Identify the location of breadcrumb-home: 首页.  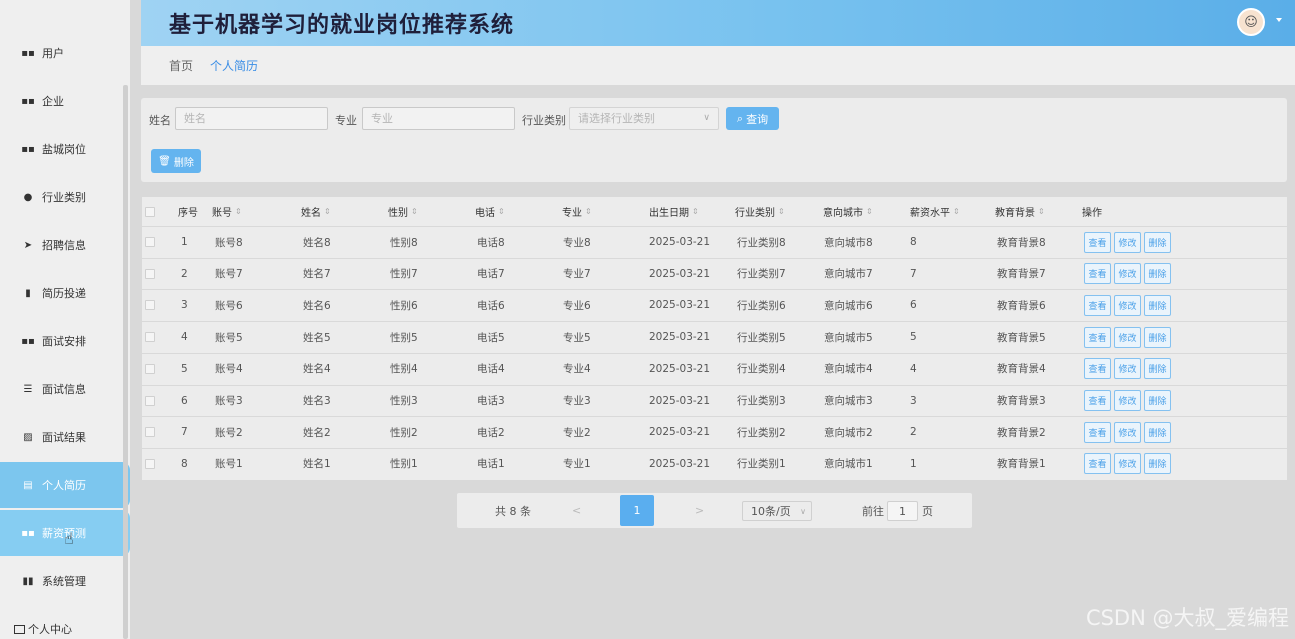
(181, 65).